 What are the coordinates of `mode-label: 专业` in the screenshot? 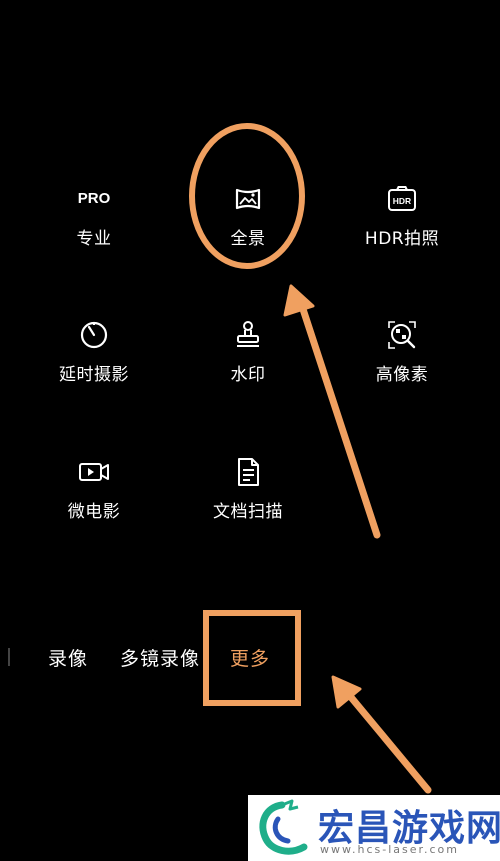 It's located at (94, 239).